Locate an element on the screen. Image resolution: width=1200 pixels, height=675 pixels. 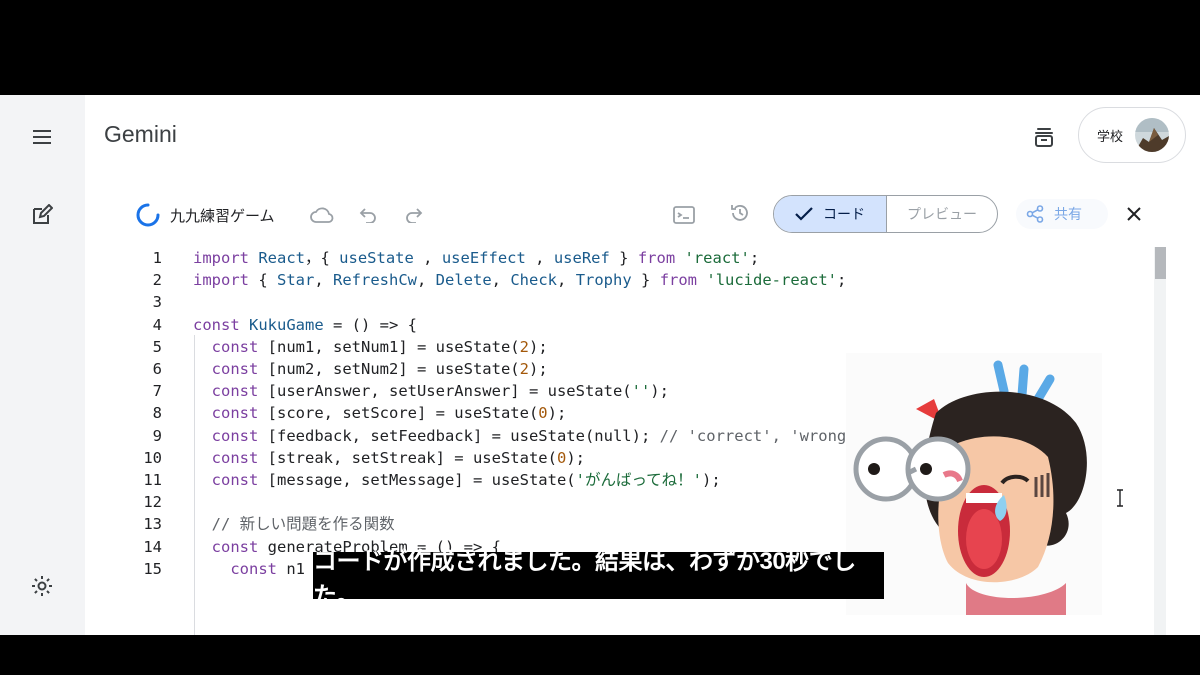
share-icon is located at coordinates (1035, 214).